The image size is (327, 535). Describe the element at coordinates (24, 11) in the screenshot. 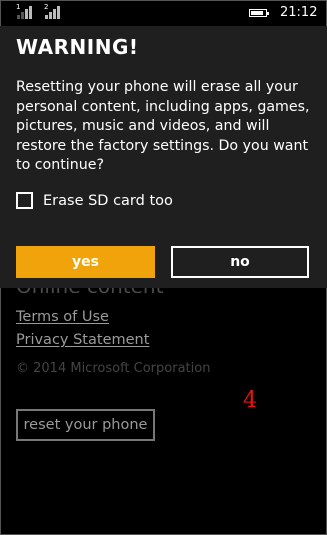

I see `signal-sim1-icon: 1` at that location.